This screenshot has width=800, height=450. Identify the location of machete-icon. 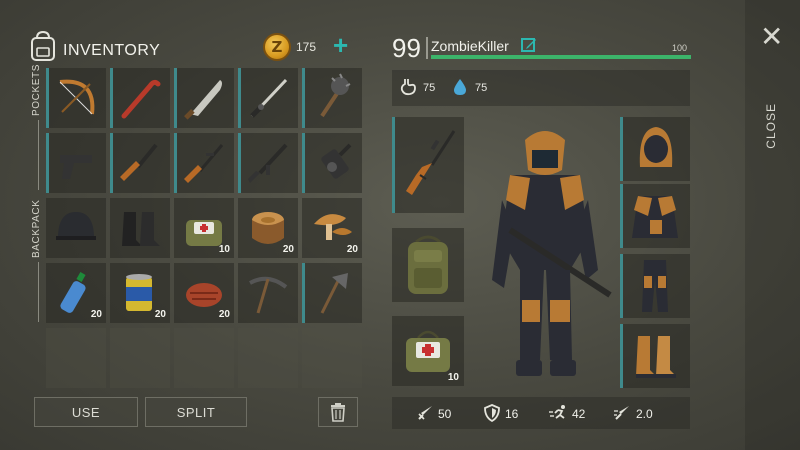
(203, 100).